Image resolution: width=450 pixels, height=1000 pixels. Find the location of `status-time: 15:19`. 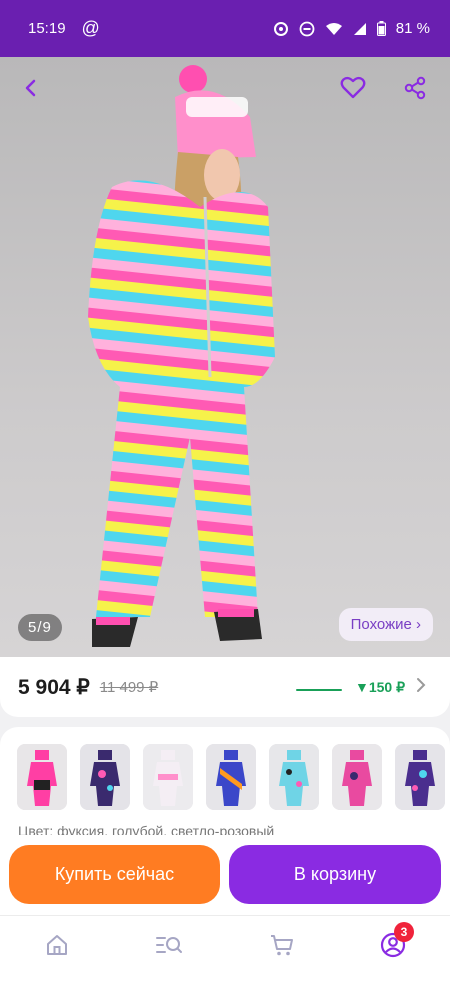

status-time: 15:19 is located at coordinates (47, 28).